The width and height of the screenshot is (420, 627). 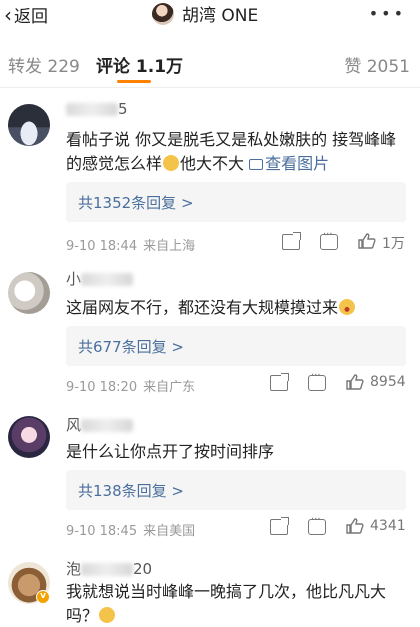 What do you see at coordinates (256, 164) in the screenshot?
I see `picture-icon` at bounding box center [256, 164].